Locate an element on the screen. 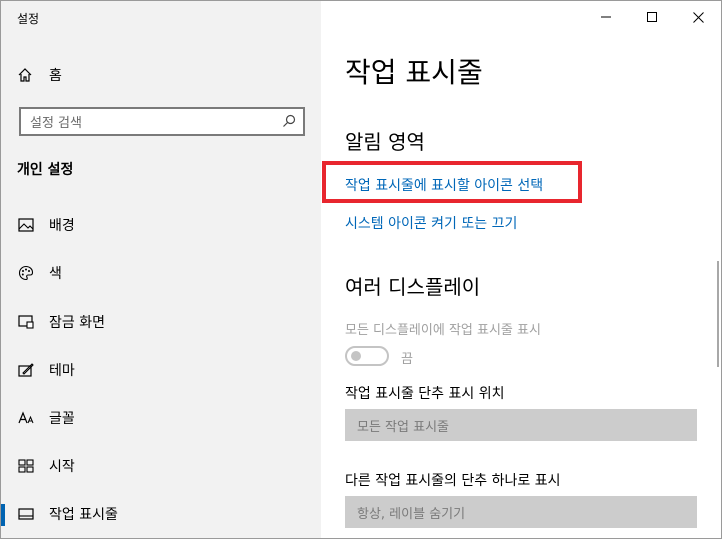 This screenshot has width=722, height=539. show-on-all-displays-toggle is located at coordinates (367, 356).